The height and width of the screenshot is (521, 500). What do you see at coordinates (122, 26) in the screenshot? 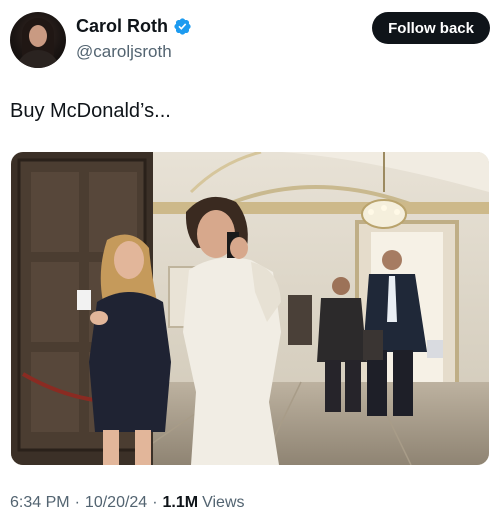
I see `author-name: Carol Roth` at bounding box center [122, 26].